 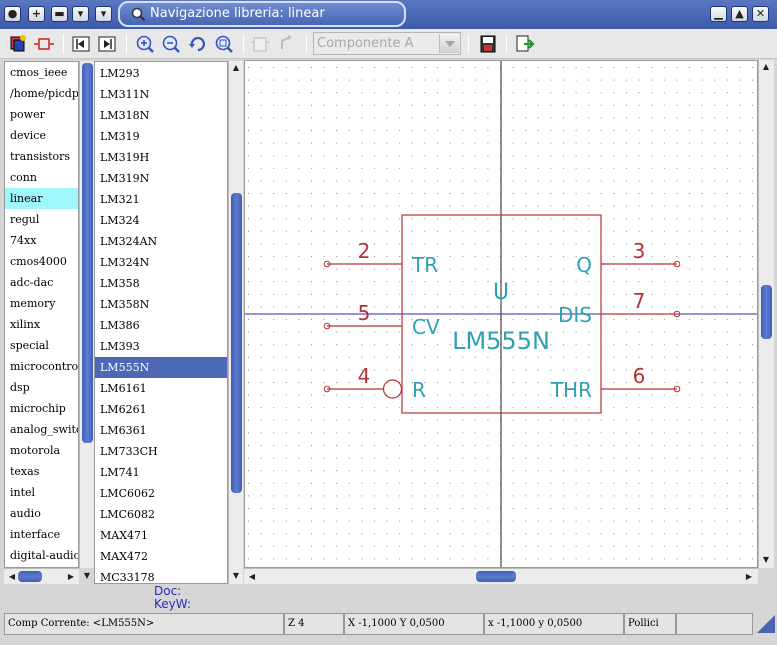 What do you see at coordinates (59, 14) in the screenshot?
I see `minimize-icon: ▬` at bounding box center [59, 14].